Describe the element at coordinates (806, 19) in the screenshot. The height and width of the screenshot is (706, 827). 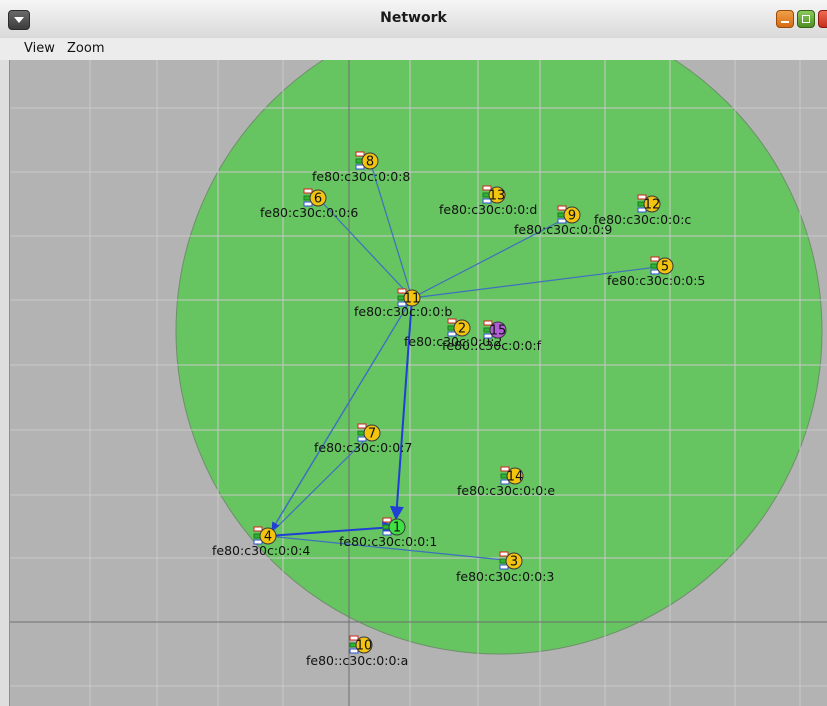
I see `maximize-button` at that location.